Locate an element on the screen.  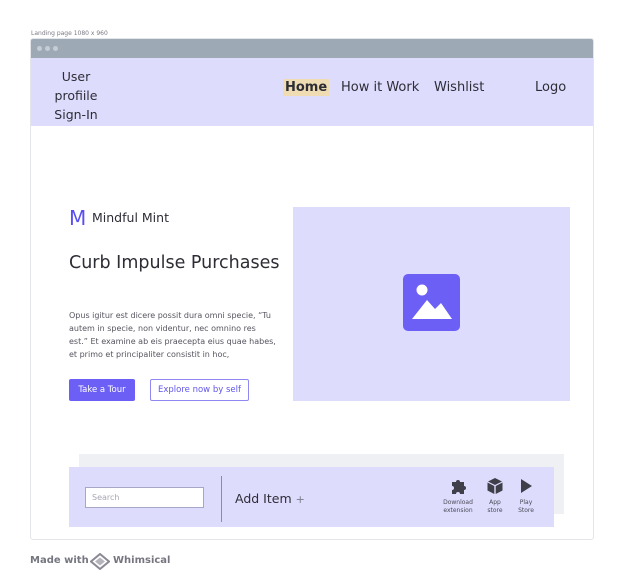
play-icon is located at coordinates (526, 486).